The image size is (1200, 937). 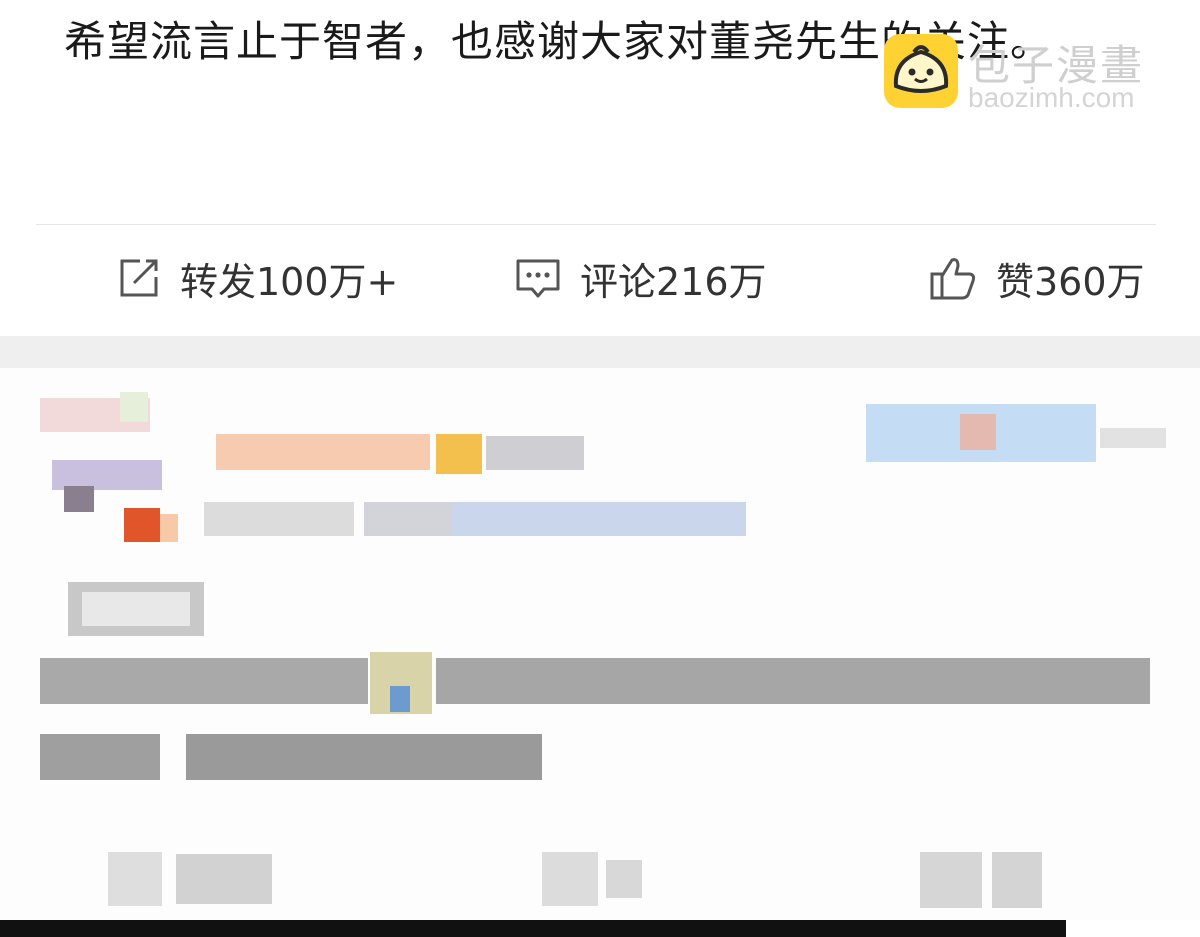 I want to click on watermark-domain: baozimh.com, so click(x=1051, y=97).